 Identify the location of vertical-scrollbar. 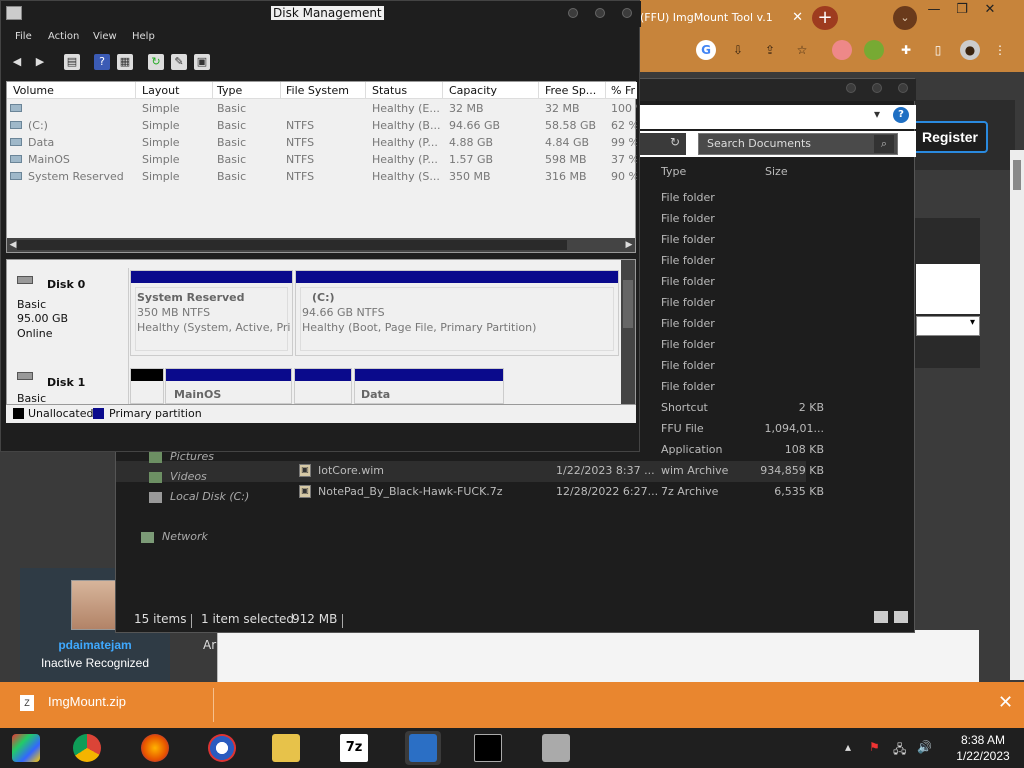
(628, 332).